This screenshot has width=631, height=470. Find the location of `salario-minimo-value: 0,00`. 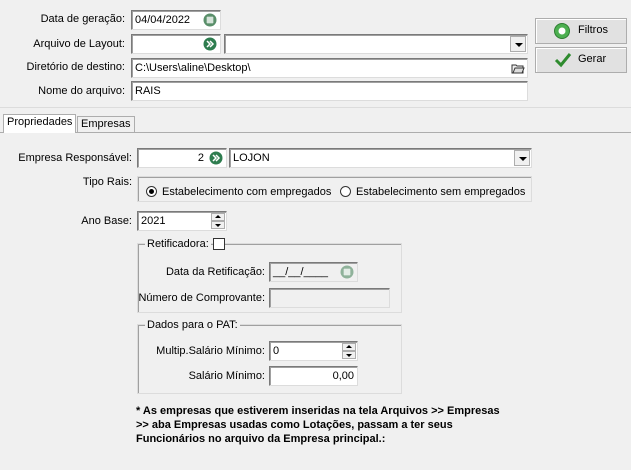

salario-minimo-value: 0,00 is located at coordinates (343, 376).